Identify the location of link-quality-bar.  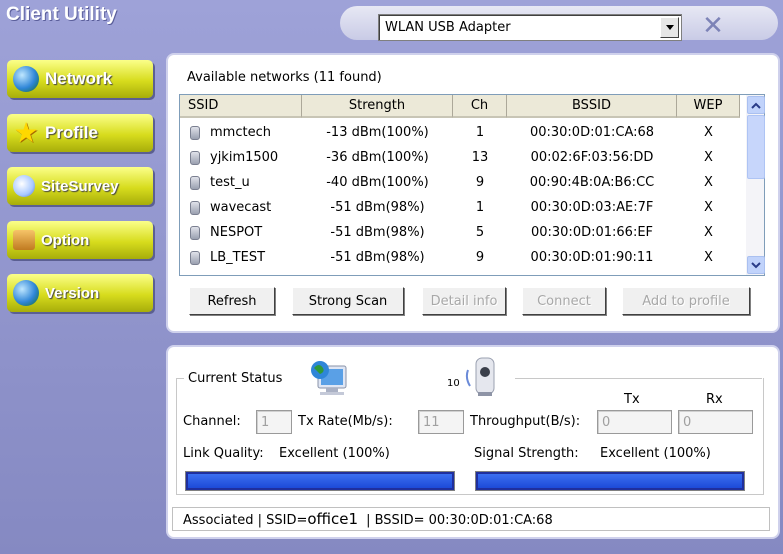
(320, 481).